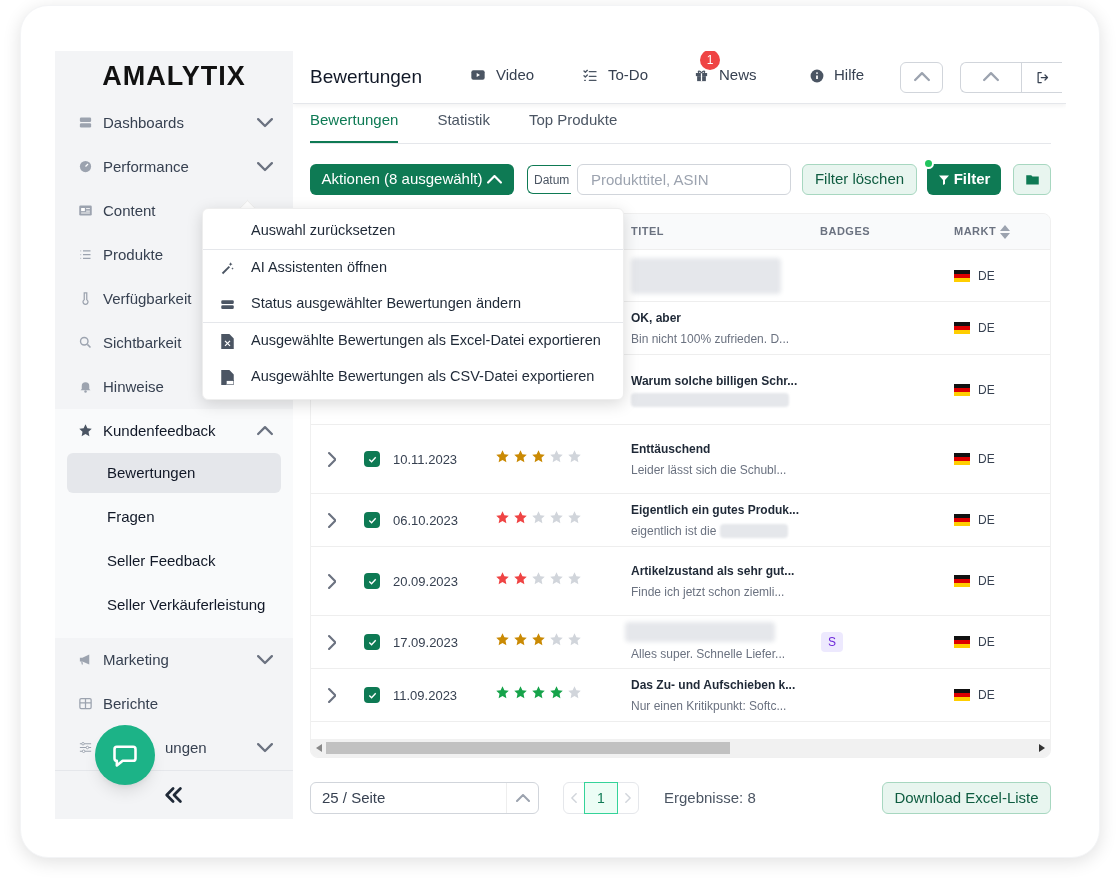 This screenshot has width=1120, height=892. I want to click on results-count: Ergebnisse: 8, so click(710, 797).